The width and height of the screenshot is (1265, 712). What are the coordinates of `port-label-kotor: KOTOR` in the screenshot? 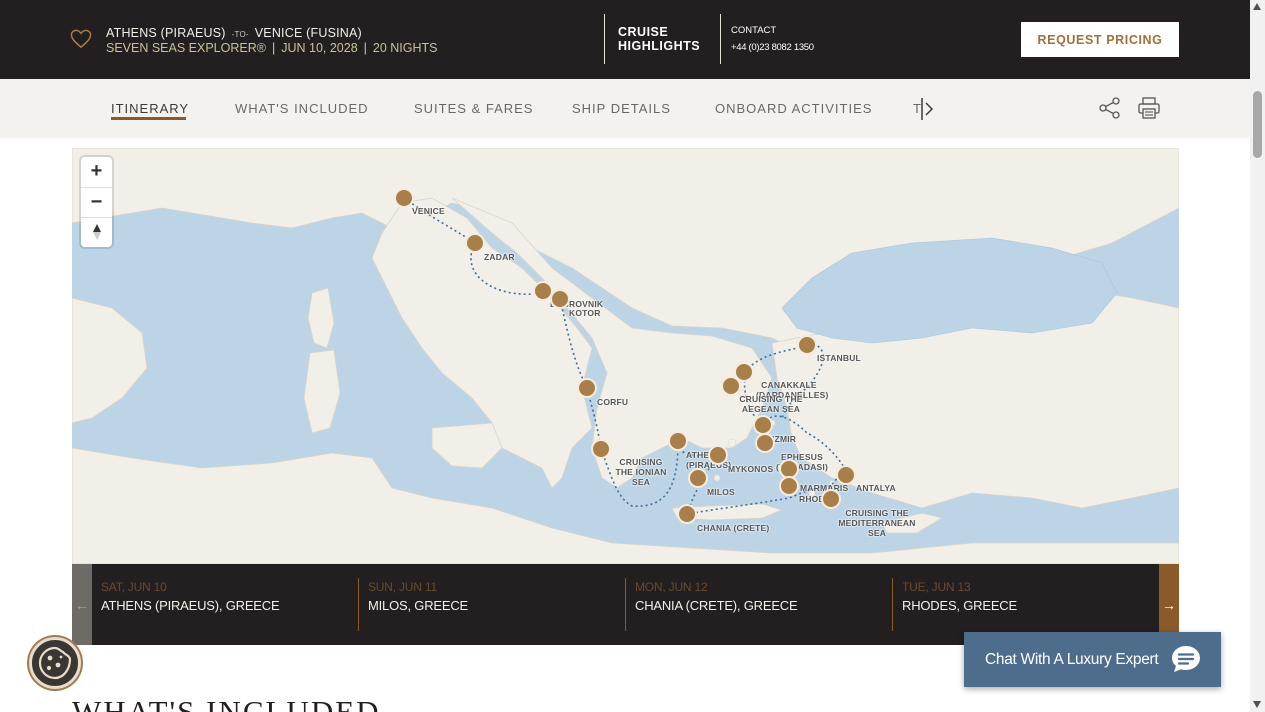 It's located at (585, 313).